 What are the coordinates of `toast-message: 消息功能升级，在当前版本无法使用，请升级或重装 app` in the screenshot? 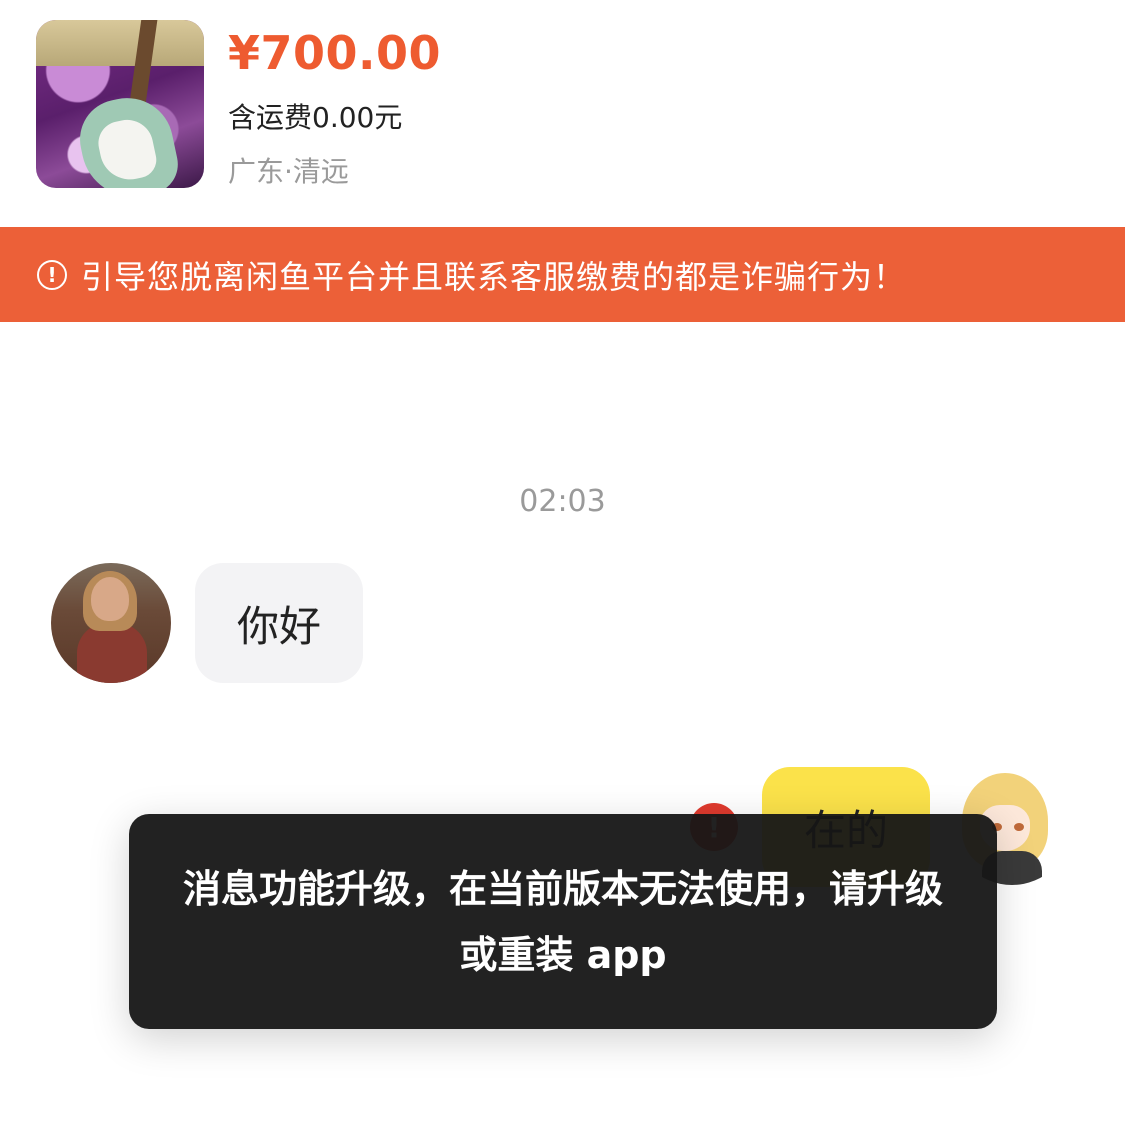 It's located at (562, 921).